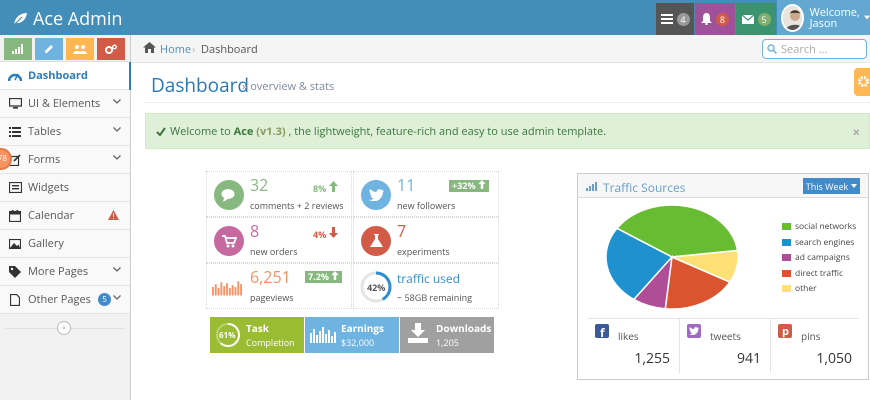  What do you see at coordinates (3, 158) in the screenshot?
I see `floating-badge-label: 78` at bounding box center [3, 158].